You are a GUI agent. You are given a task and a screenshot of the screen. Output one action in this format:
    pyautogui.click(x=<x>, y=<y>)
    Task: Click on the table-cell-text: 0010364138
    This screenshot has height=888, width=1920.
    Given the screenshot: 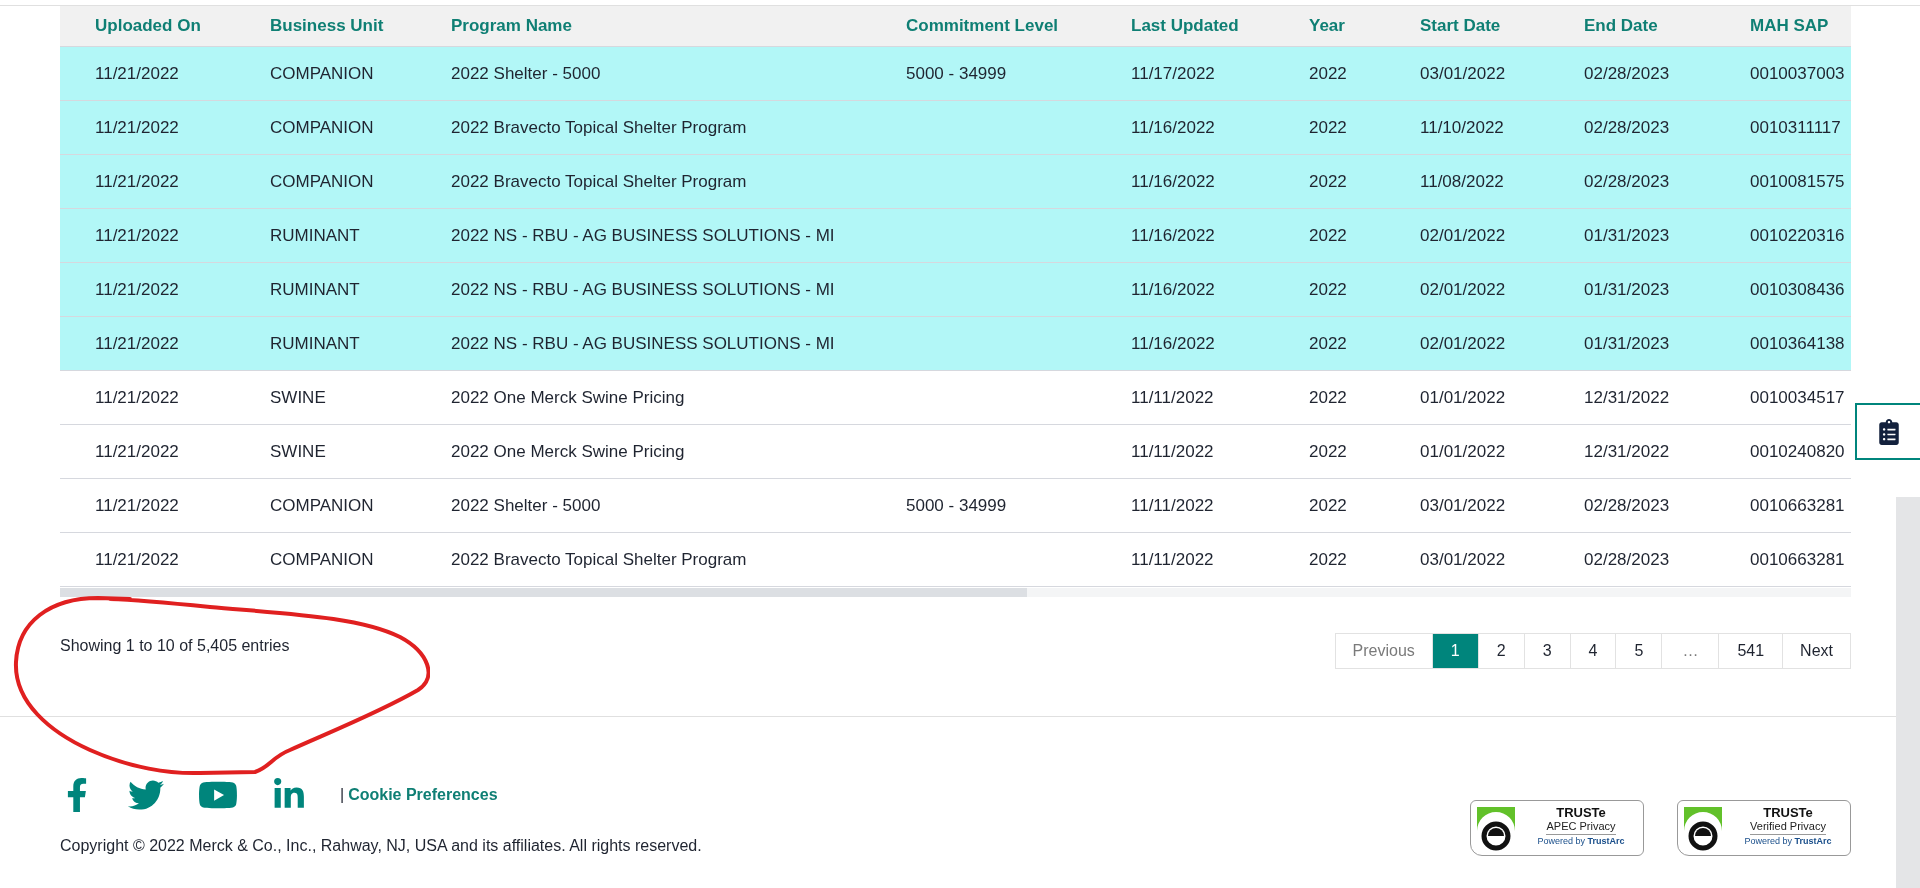 What is the action you would take?
    pyautogui.click(x=1797, y=343)
    